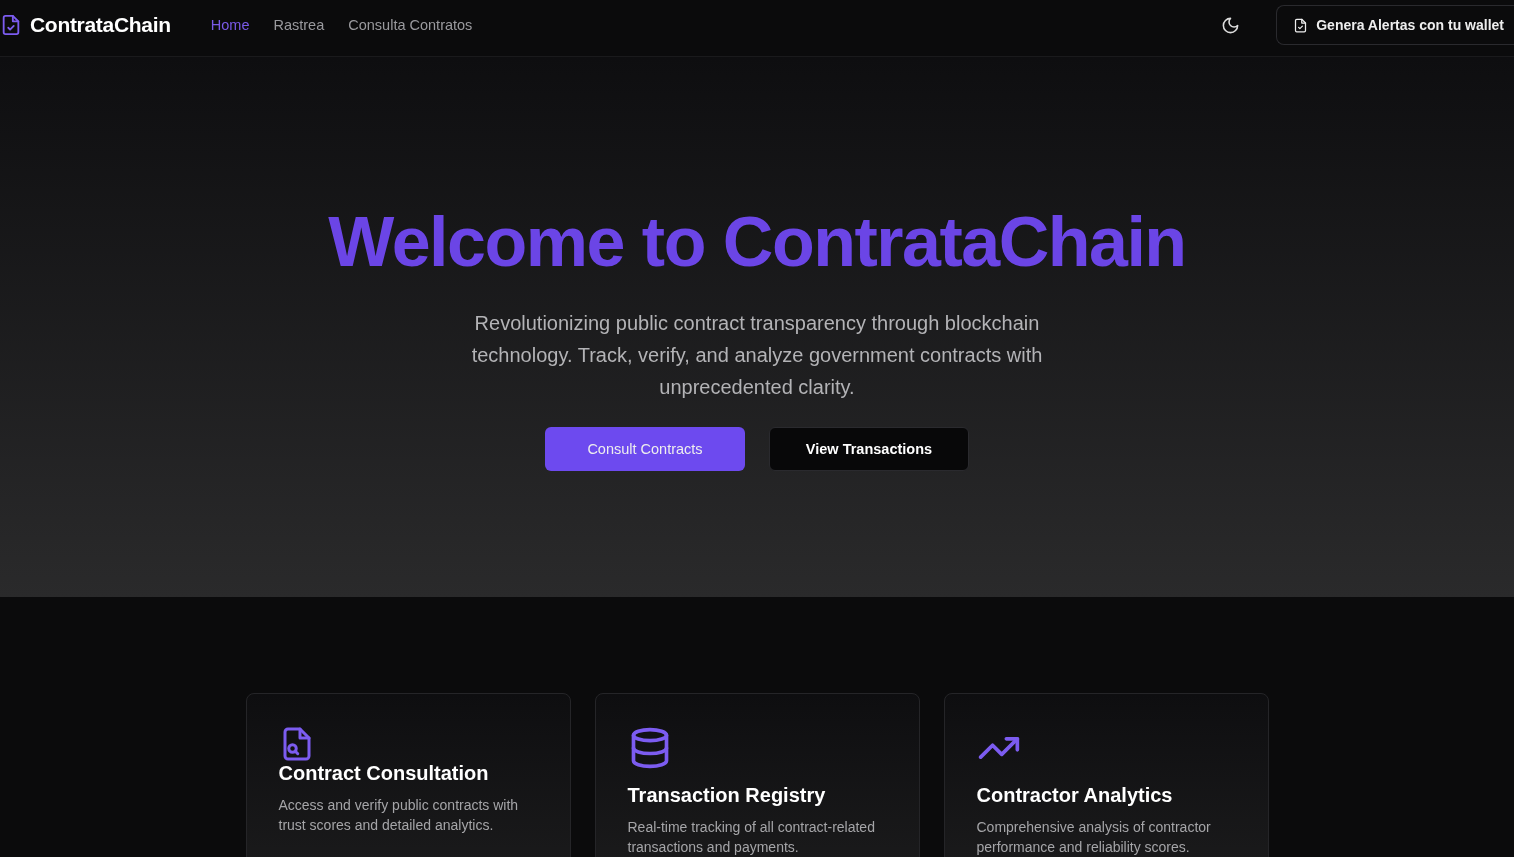 The width and height of the screenshot is (1514, 857). I want to click on nav-link: Home, so click(230, 25).